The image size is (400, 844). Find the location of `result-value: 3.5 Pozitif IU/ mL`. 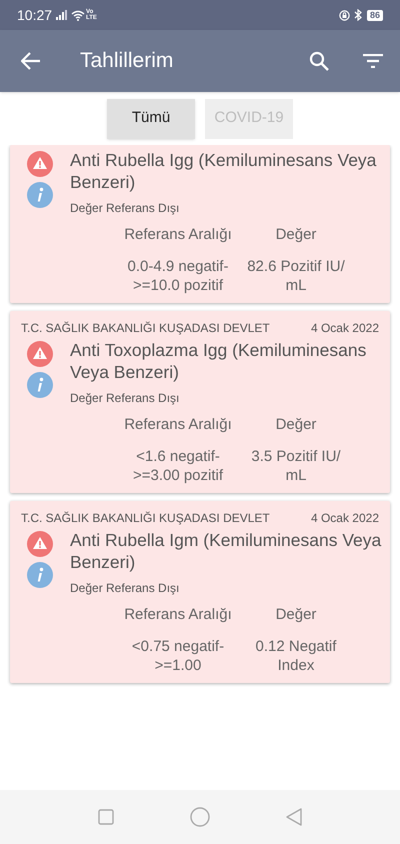

result-value: 3.5 Pozitif IU/ mL is located at coordinates (296, 466).